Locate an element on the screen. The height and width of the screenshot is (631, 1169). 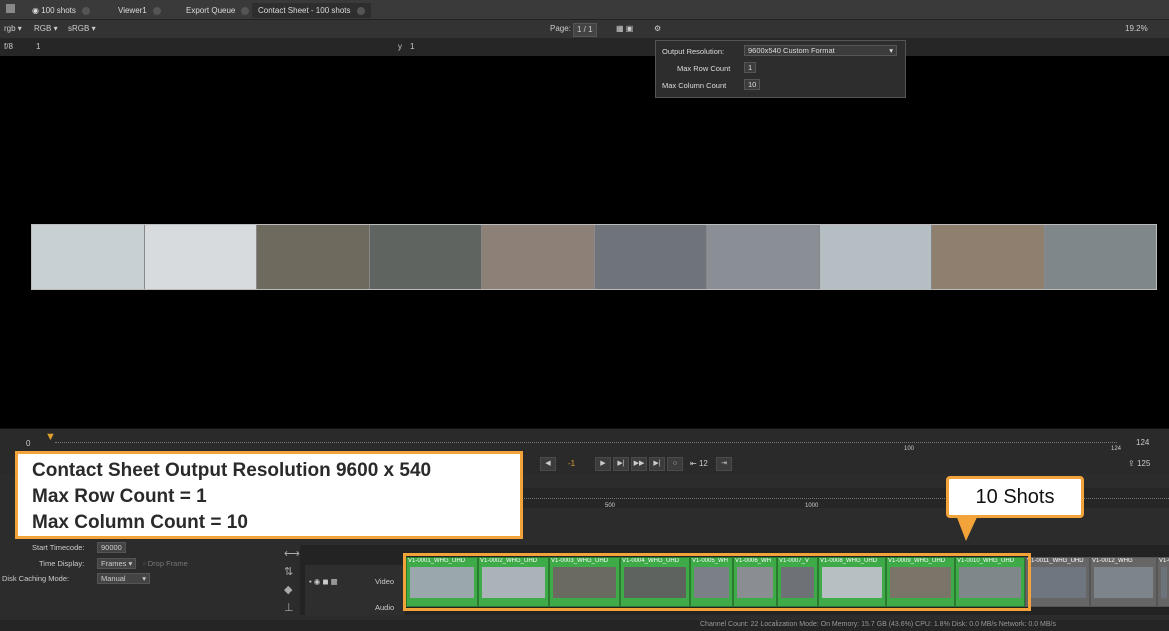
video-track-label: Video is located at coordinates (385, 581).